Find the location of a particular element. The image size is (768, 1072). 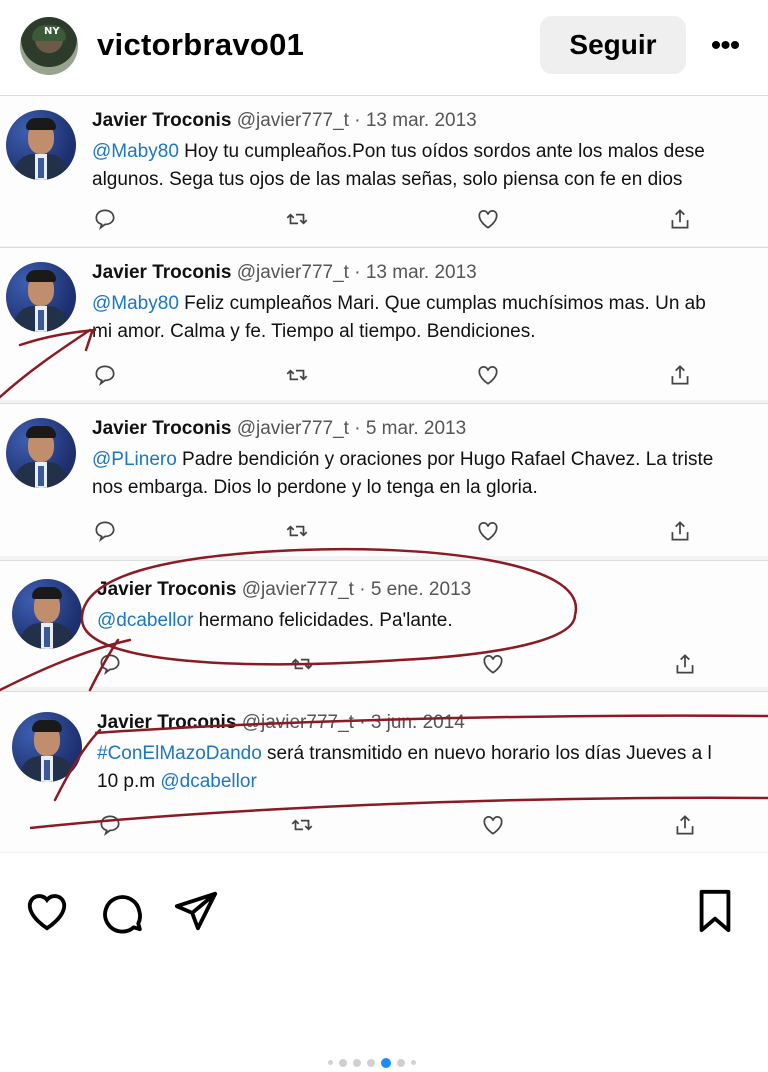

tweet-date: · 3 jun. 2014 is located at coordinates (412, 722).